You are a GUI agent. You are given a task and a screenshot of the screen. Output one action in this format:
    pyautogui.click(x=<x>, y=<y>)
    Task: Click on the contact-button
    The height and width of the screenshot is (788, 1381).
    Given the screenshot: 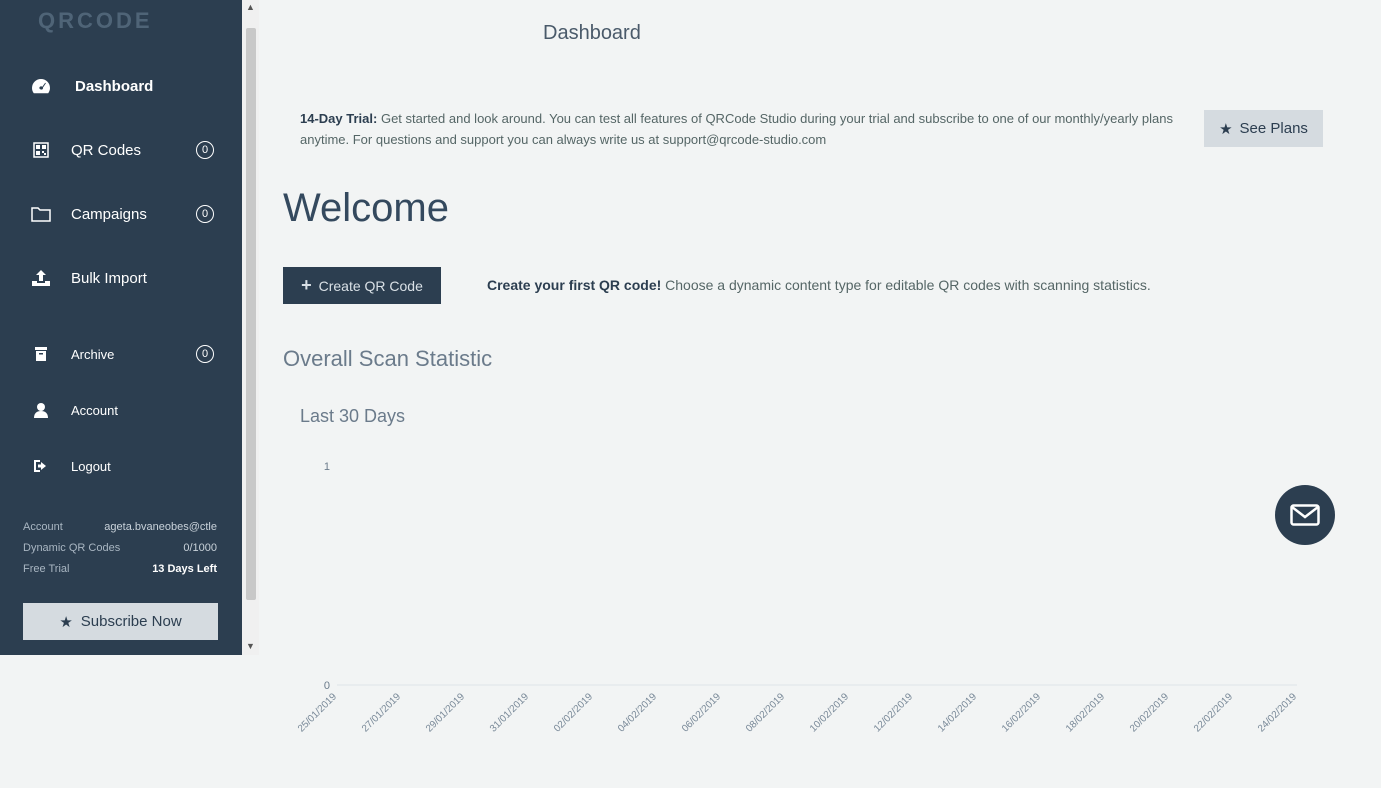 What is the action you would take?
    pyautogui.click(x=1305, y=515)
    